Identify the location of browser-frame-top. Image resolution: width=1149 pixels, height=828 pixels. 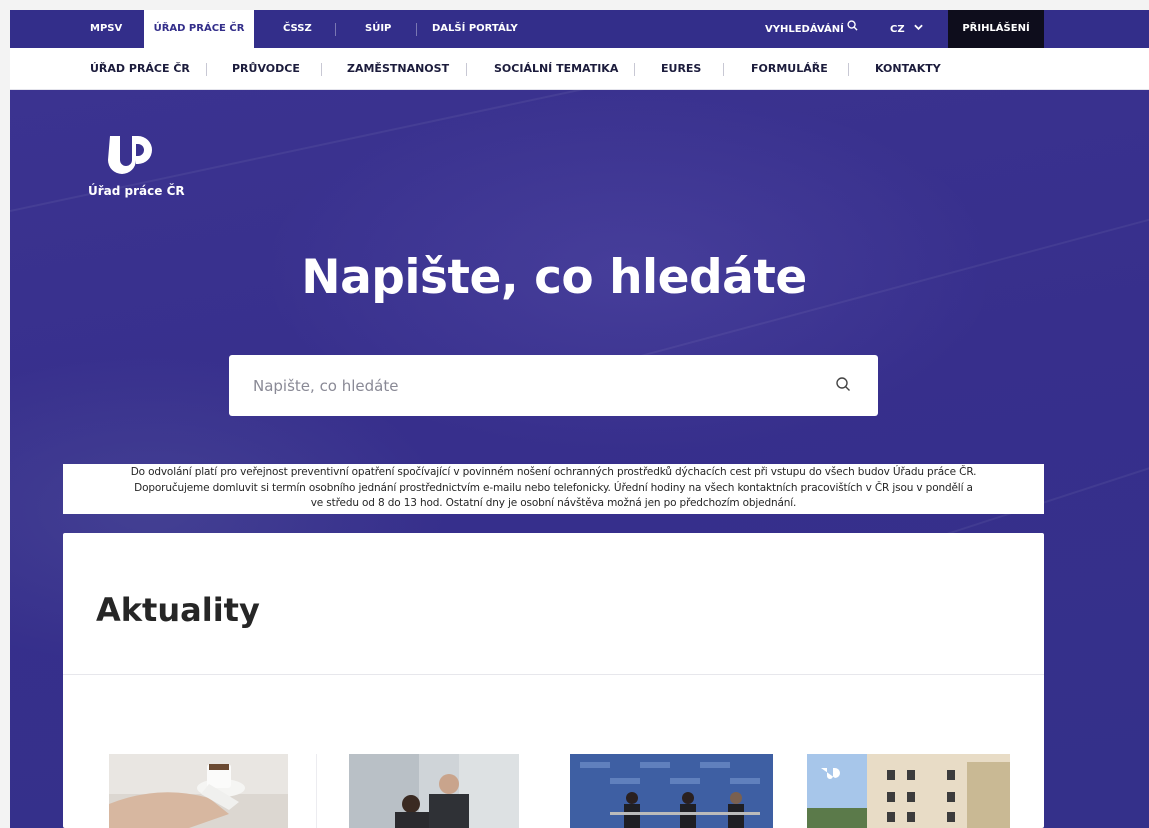
(574, 5).